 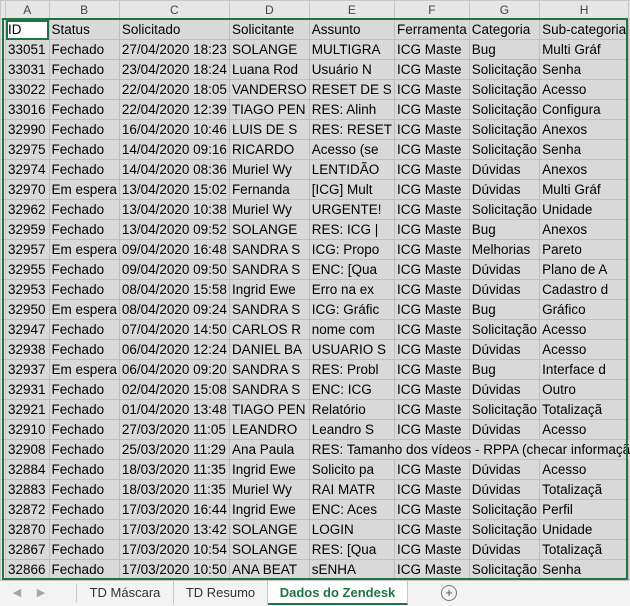 I want to click on table-cell: VANDERSO, so click(x=269, y=89).